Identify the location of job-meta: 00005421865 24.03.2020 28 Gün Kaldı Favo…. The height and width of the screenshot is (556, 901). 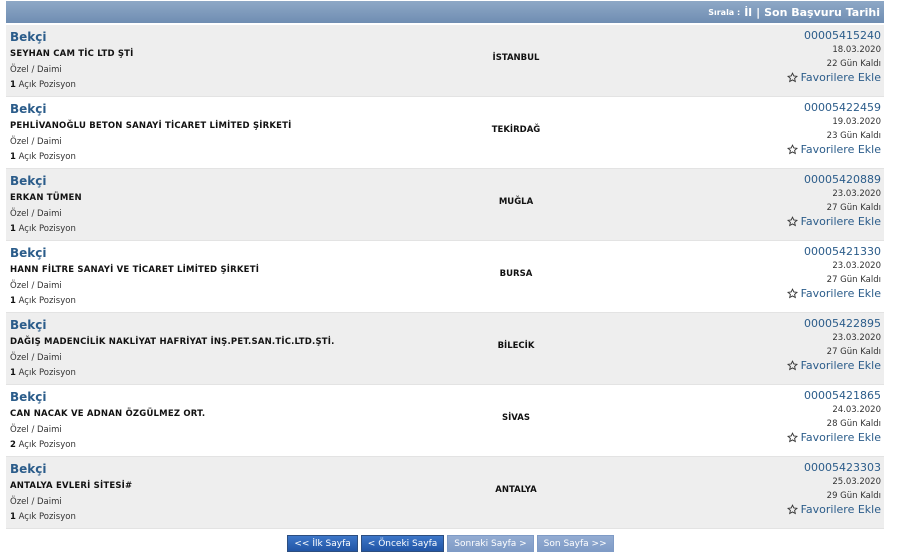
(833, 416).